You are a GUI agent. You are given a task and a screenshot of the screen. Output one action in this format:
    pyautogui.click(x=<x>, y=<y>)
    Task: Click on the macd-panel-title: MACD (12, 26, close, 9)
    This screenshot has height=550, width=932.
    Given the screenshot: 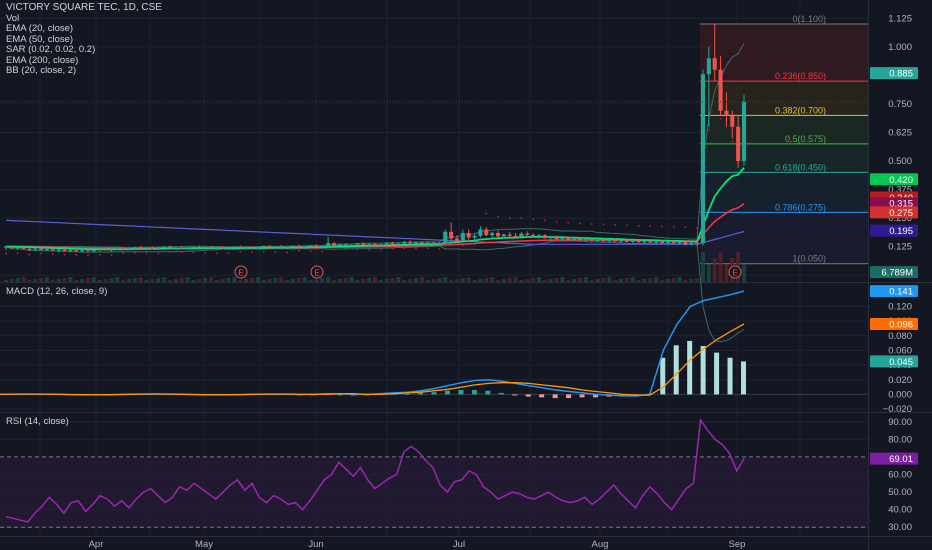 What is the action you would take?
    pyautogui.click(x=56, y=291)
    